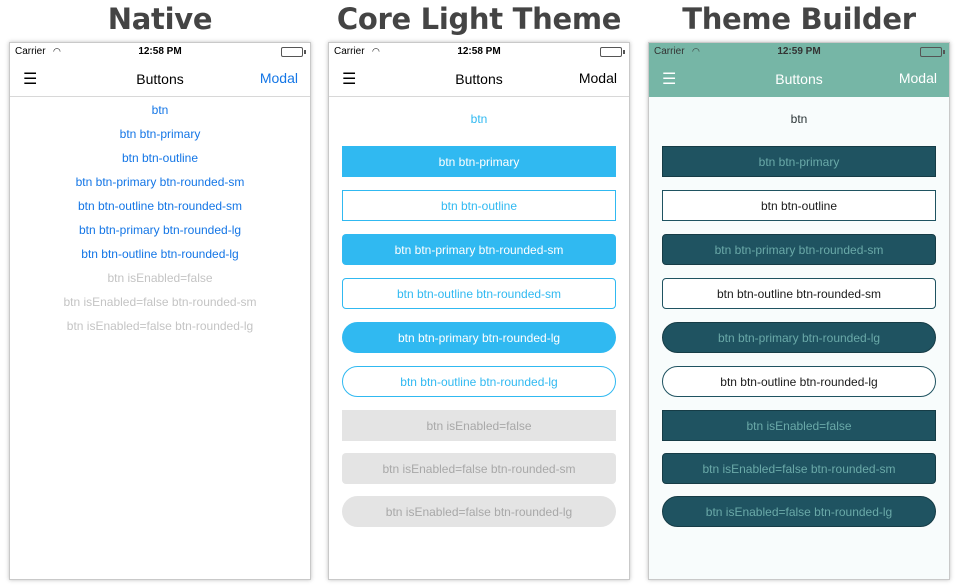 The height and width of the screenshot is (588, 959). I want to click on status-bar: Carrier ◠ 12:59 PM, so click(799, 52).